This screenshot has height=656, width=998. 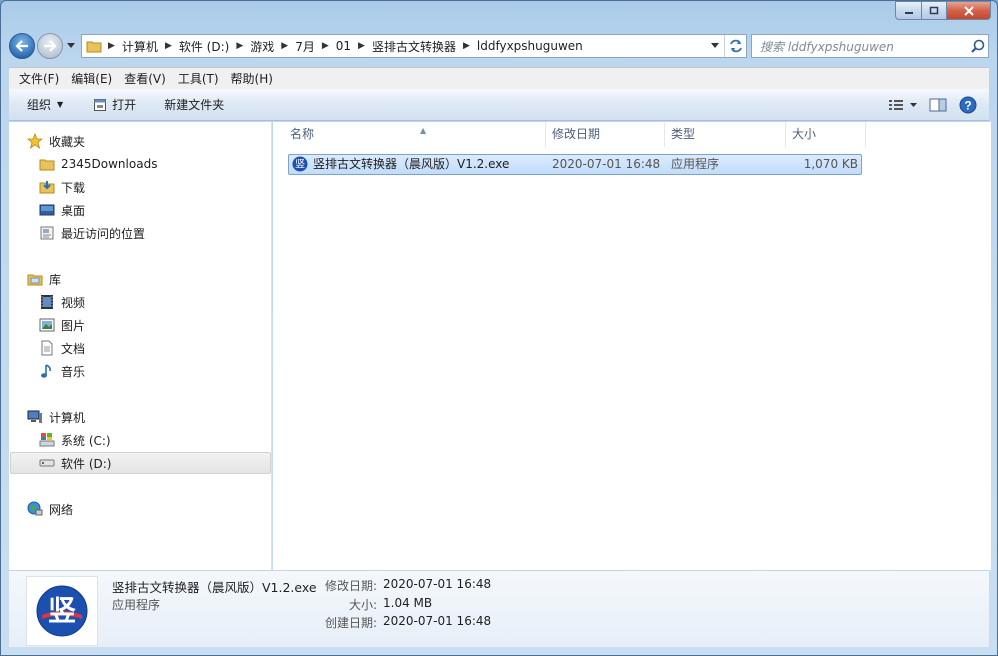 What do you see at coordinates (73, 371) in the screenshot?
I see `nav-item-label: 音乐` at bounding box center [73, 371].